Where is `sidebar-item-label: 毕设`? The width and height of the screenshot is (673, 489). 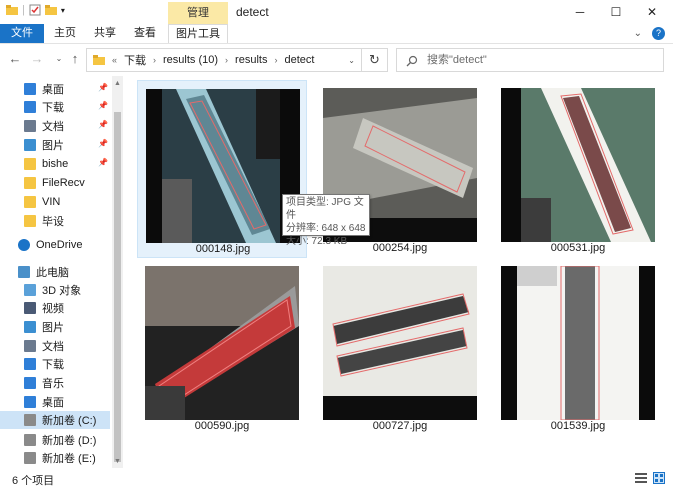
sidebar-item-label: 毕设 is located at coordinates (53, 222).